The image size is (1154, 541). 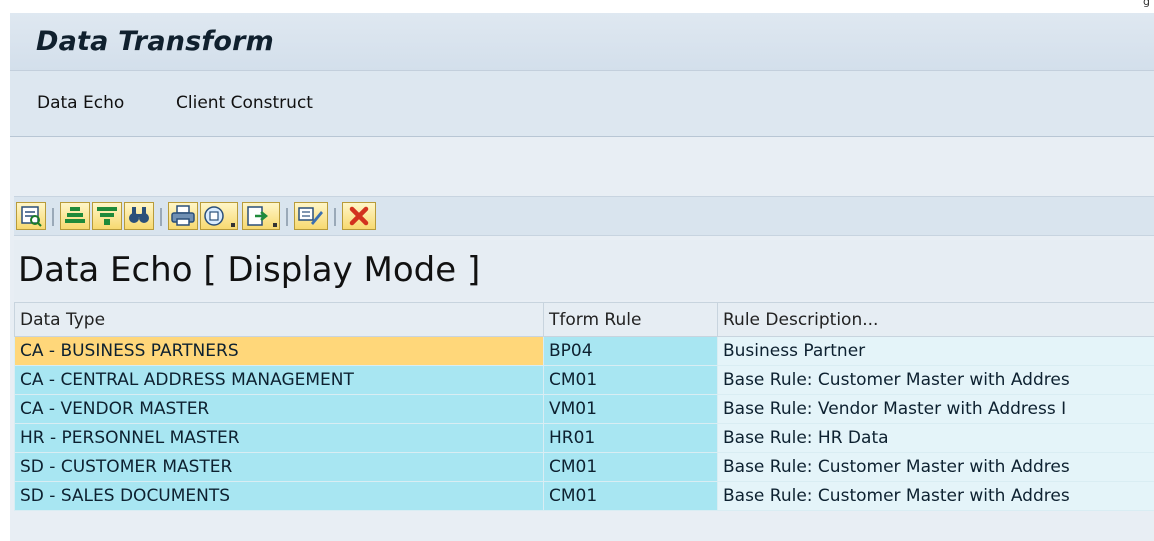 What do you see at coordinates (279, 351) in the screenshot?
I see `cell-data-type: CA - BUSINESS PARTNERS` at bounding box center [279, 351].